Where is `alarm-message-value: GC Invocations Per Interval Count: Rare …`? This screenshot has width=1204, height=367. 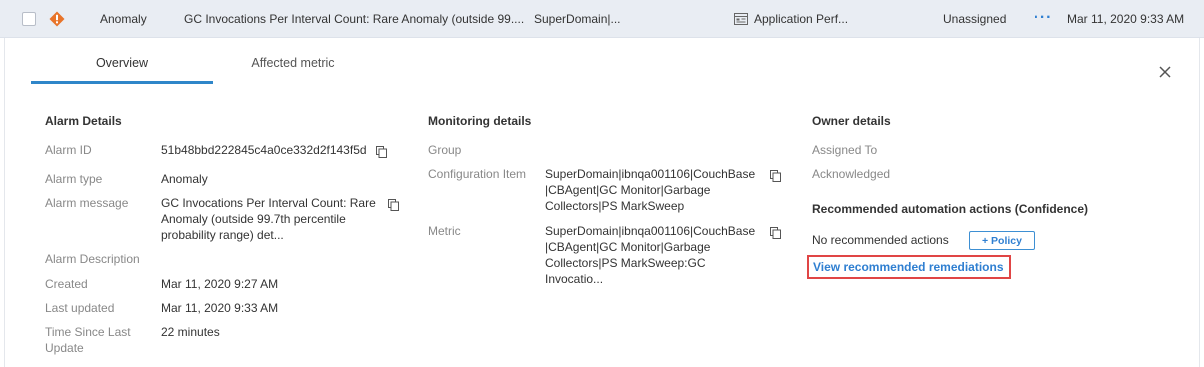 alarm-message-value: GC Invocations Per Interval Count: Rare … is located at coordinates (268, 219).